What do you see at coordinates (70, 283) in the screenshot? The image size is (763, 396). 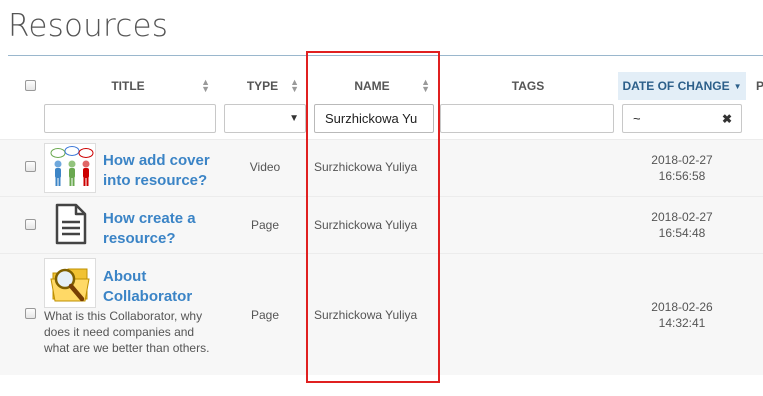 I see `folder-magnifier-icon` at bounding box center [70, 283].